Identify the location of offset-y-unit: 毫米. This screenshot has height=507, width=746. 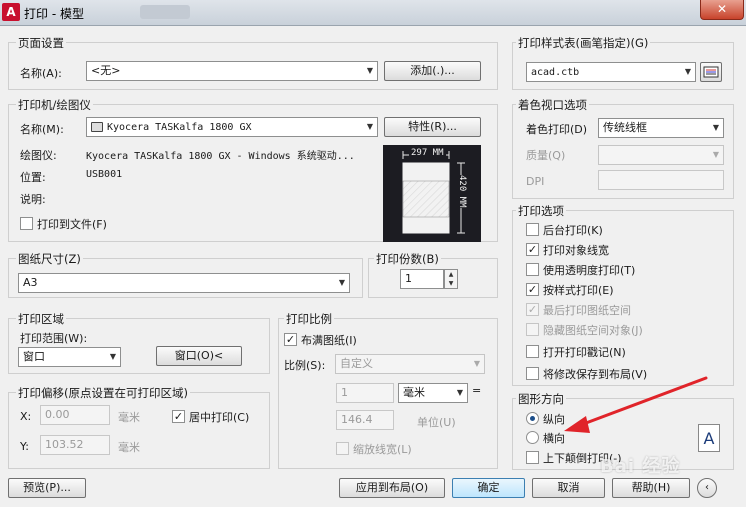
(129, 447).